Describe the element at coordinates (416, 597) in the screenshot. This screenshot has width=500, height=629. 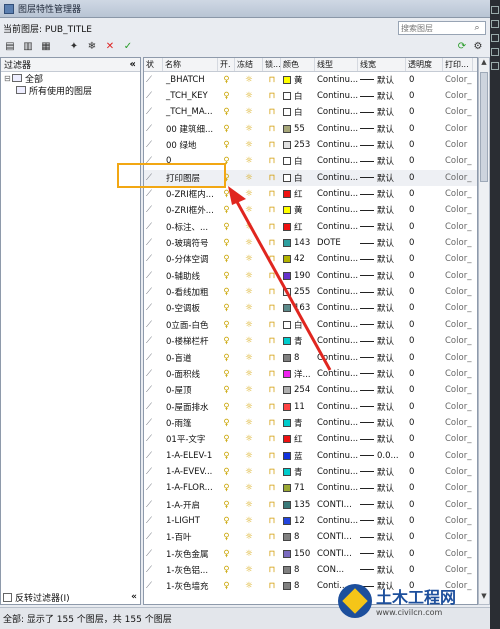
I see `watermark-title: 土木工程网` at that location.